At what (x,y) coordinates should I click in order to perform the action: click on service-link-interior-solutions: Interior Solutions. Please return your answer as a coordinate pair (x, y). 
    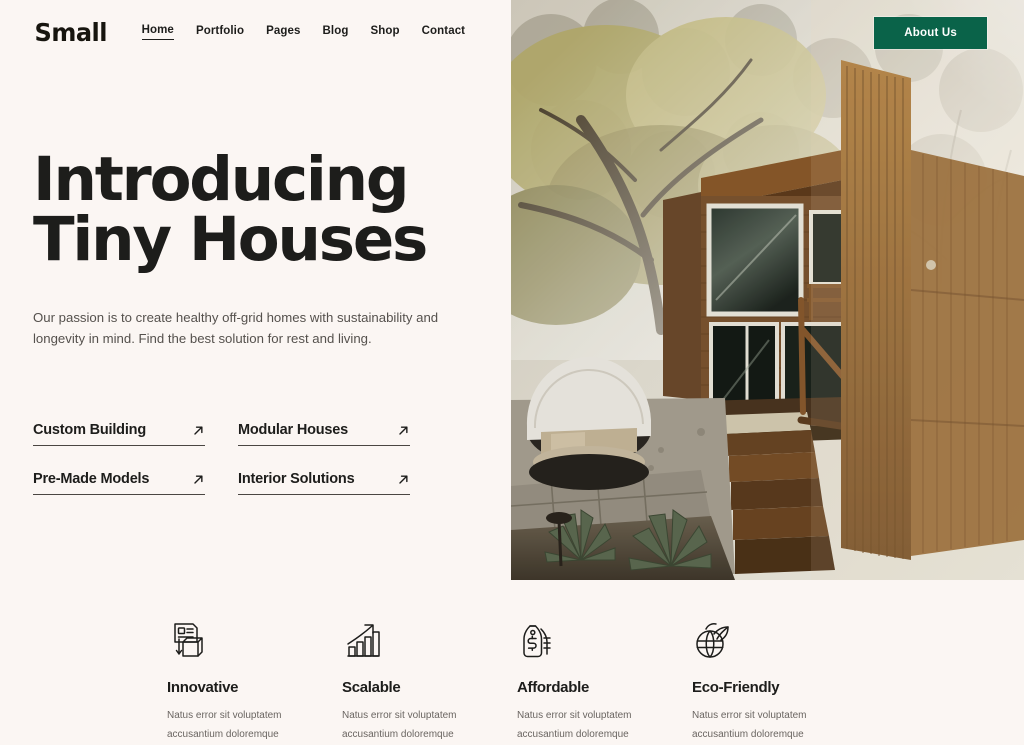
    Looking at the image, I should click on (324, 483).